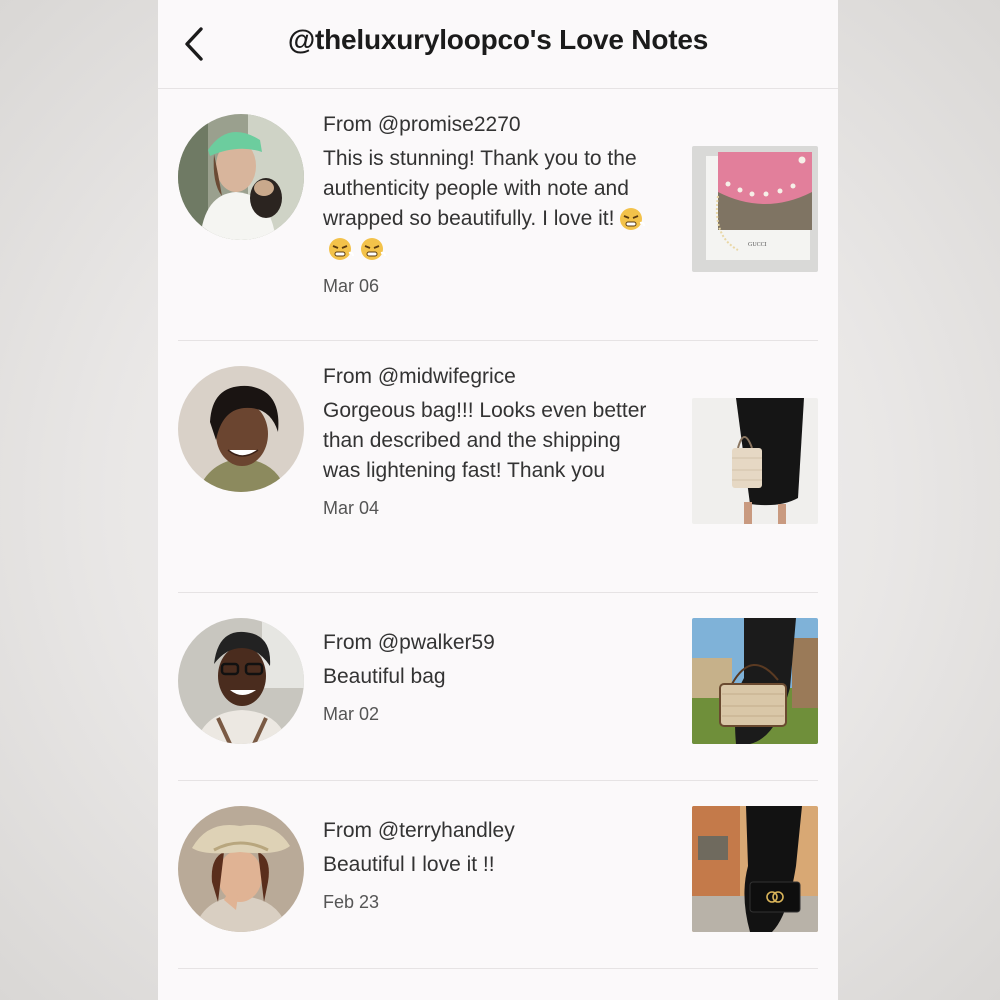 This screenshot has height=1000, width=1000. I want to click on header: @theluxuryloopco's Love Notes, so click(498, 44).